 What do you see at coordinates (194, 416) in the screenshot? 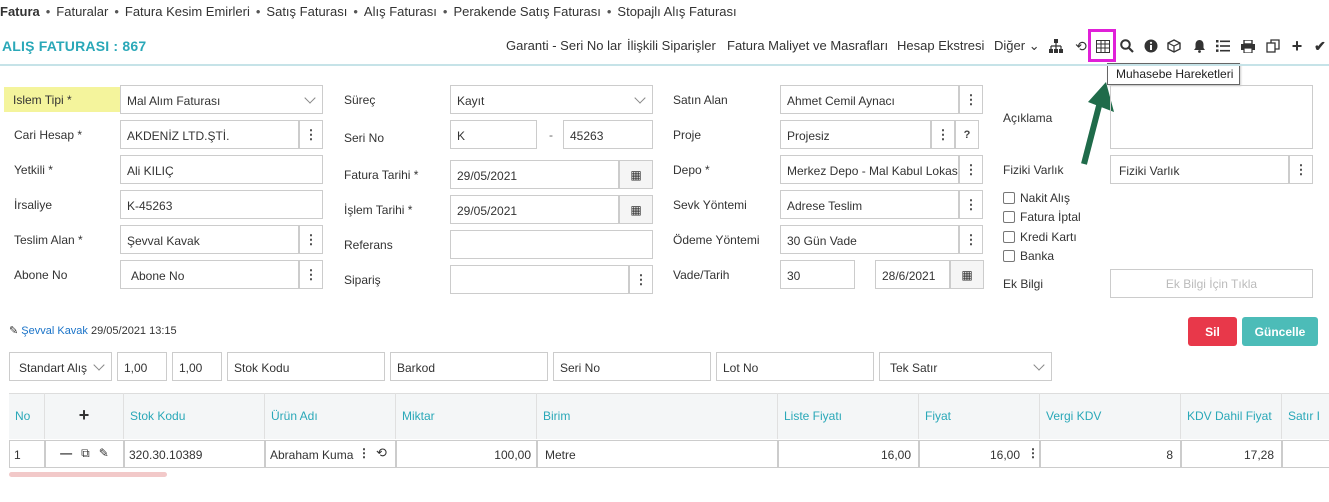
I see `col-stok-kodu: Stok Kodu` at bounding box center [194, 416].